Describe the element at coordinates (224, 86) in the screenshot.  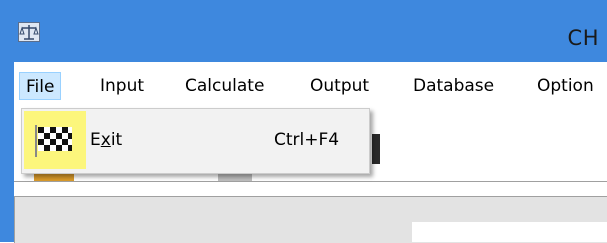
I see `menu-calculate: Calculate` at that location.